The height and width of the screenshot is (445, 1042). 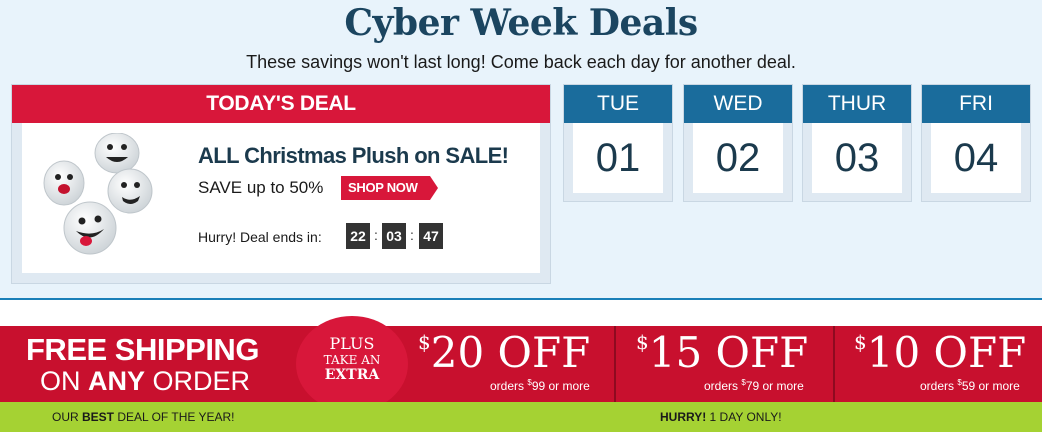 I want to click on countdown-minutes: 03, so click(x=394, y=236).